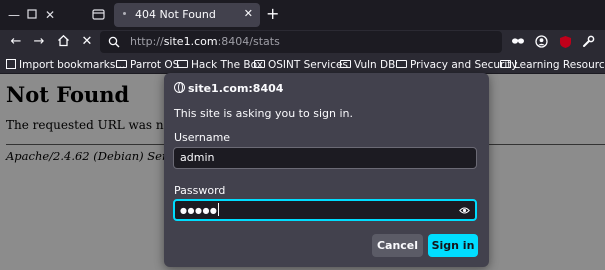  What do you see at coordinates (200, 190) in the screenshot?
I see `password-label: Password` at bounding box center [200, 190].